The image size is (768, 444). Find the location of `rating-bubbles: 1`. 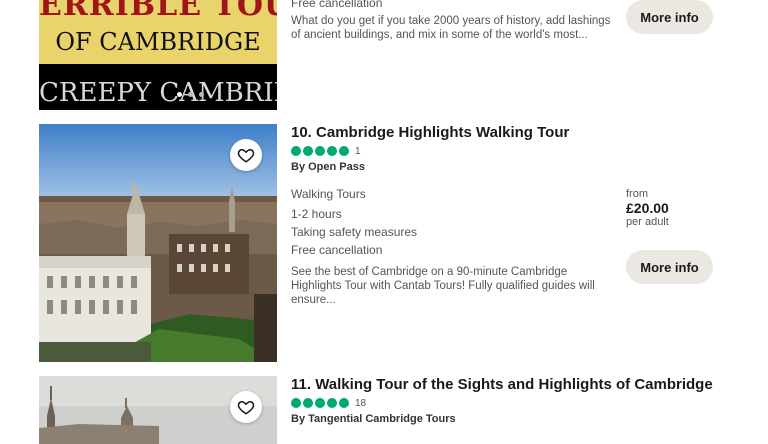

rating-bubbles: 1 is located at coordinates (451, 151).